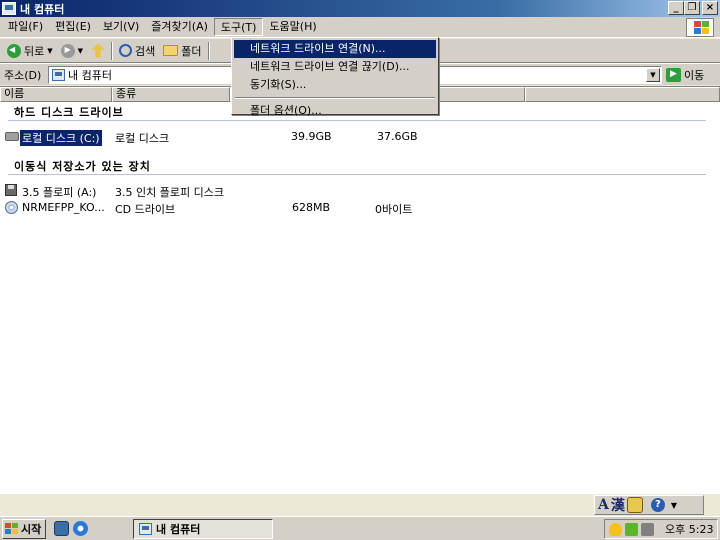 The height and width of the screenshot is (540, 720). I want to click on input-mode-button: A, so click(603, 505).